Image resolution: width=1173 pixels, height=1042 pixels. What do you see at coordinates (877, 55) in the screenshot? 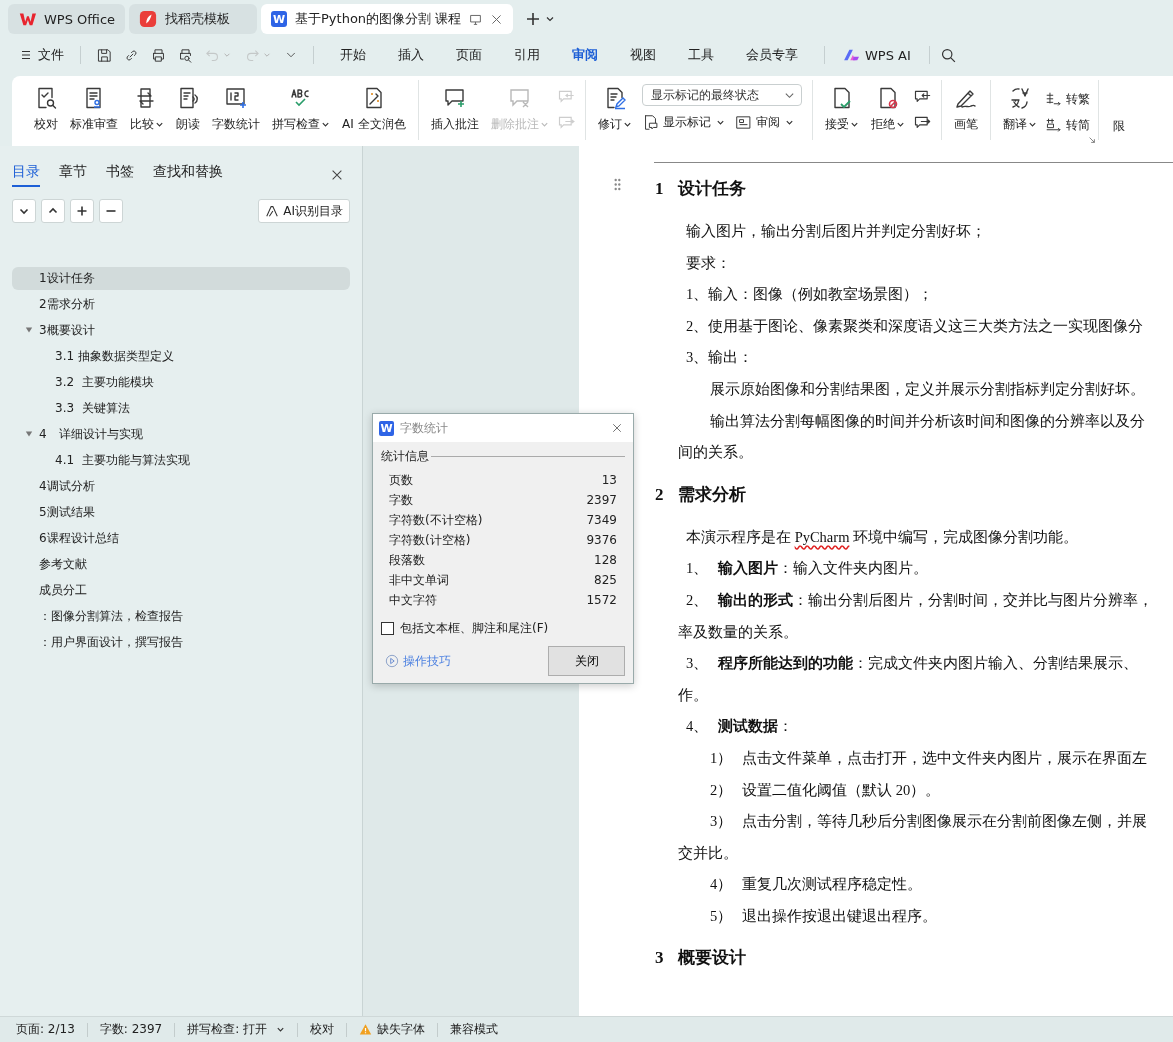
I see `wps-ai-button: WPS AI` at bounding box center [877, 55].